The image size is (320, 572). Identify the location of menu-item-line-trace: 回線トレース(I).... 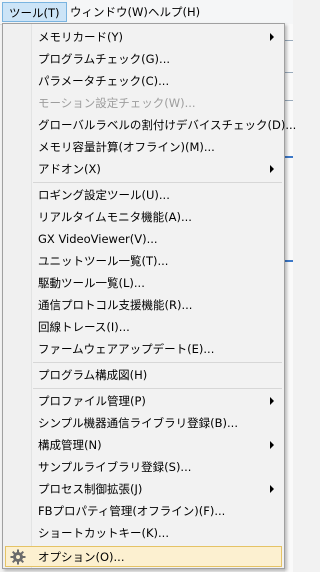
(143, 327).